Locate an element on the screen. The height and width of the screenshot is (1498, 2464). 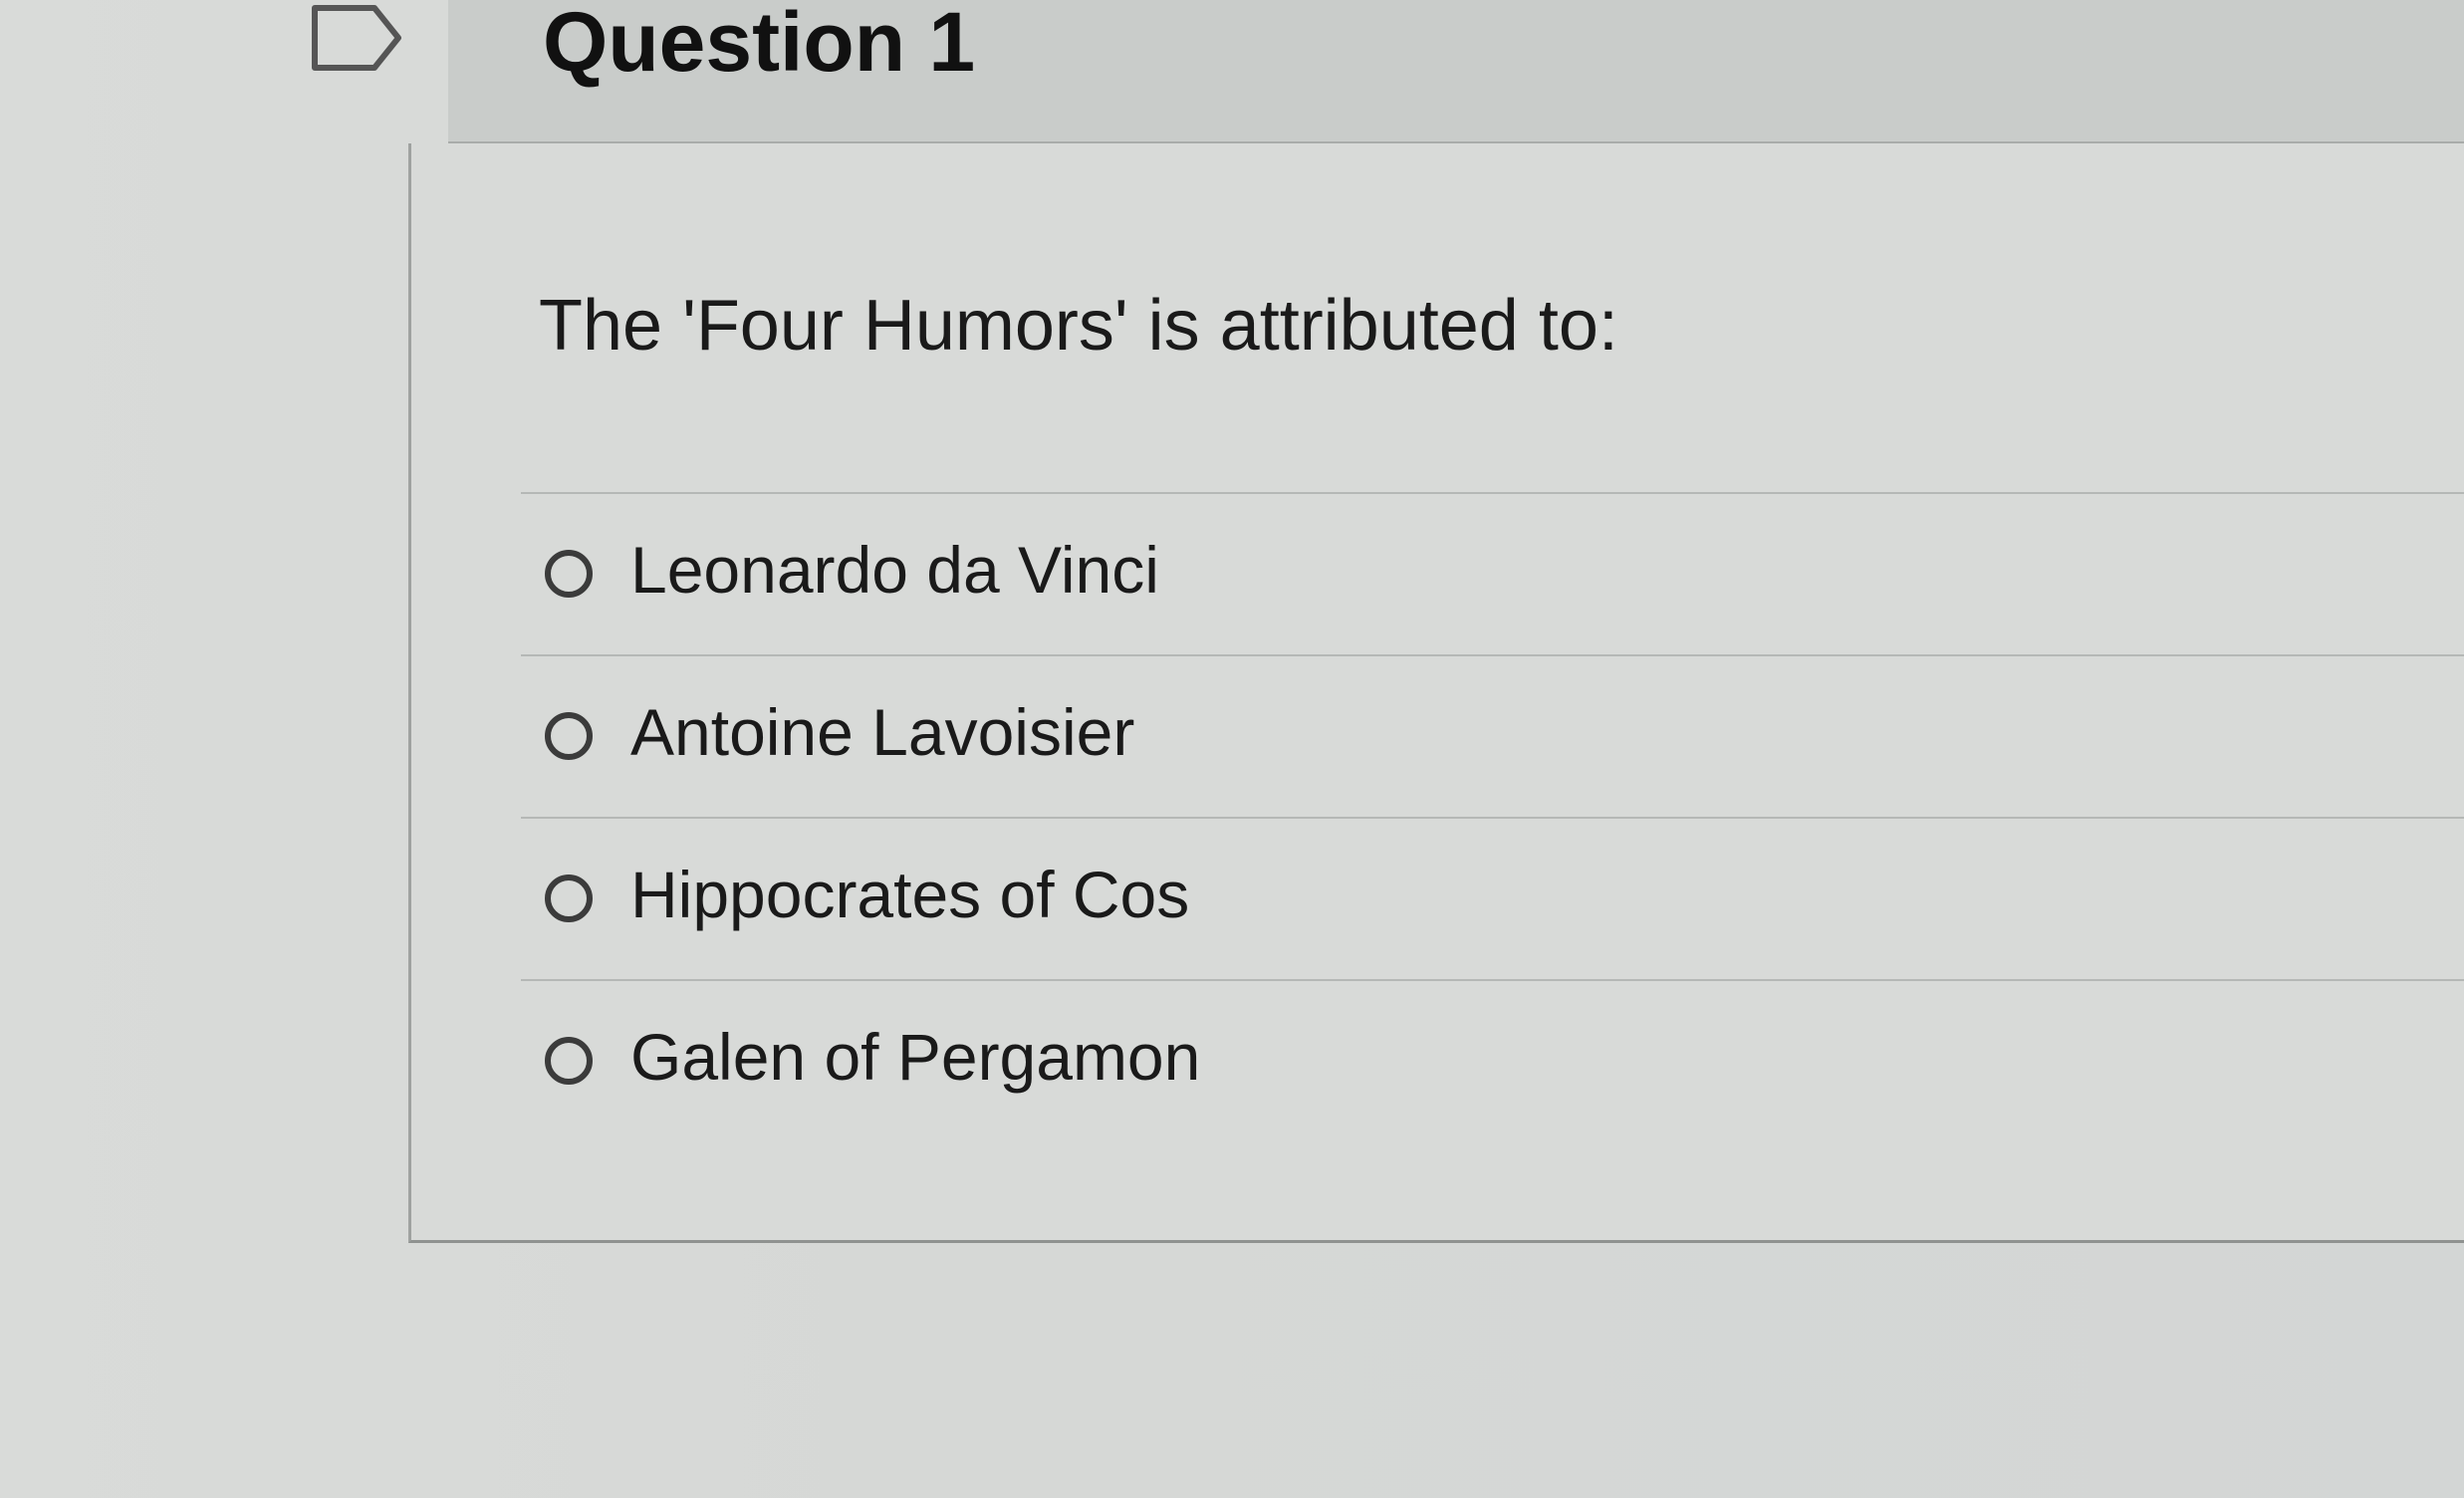
answer-option: Galen of Pergamon is located at coordinates (1492, 1062).